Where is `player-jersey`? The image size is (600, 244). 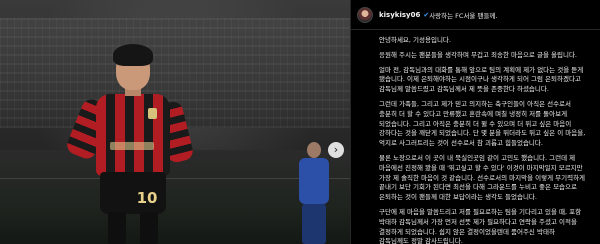
player-jersey is located at coordinates (133, 135).